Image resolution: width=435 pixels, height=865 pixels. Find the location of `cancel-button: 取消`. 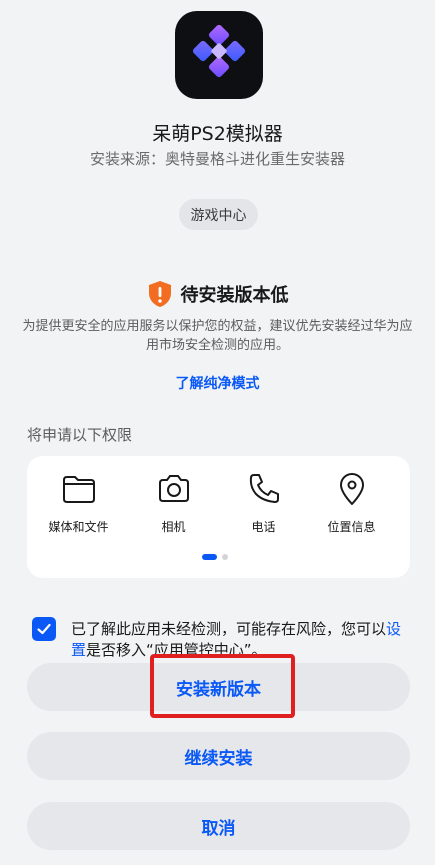

cancel-button: 取消 is located at coordinates (218, 826).